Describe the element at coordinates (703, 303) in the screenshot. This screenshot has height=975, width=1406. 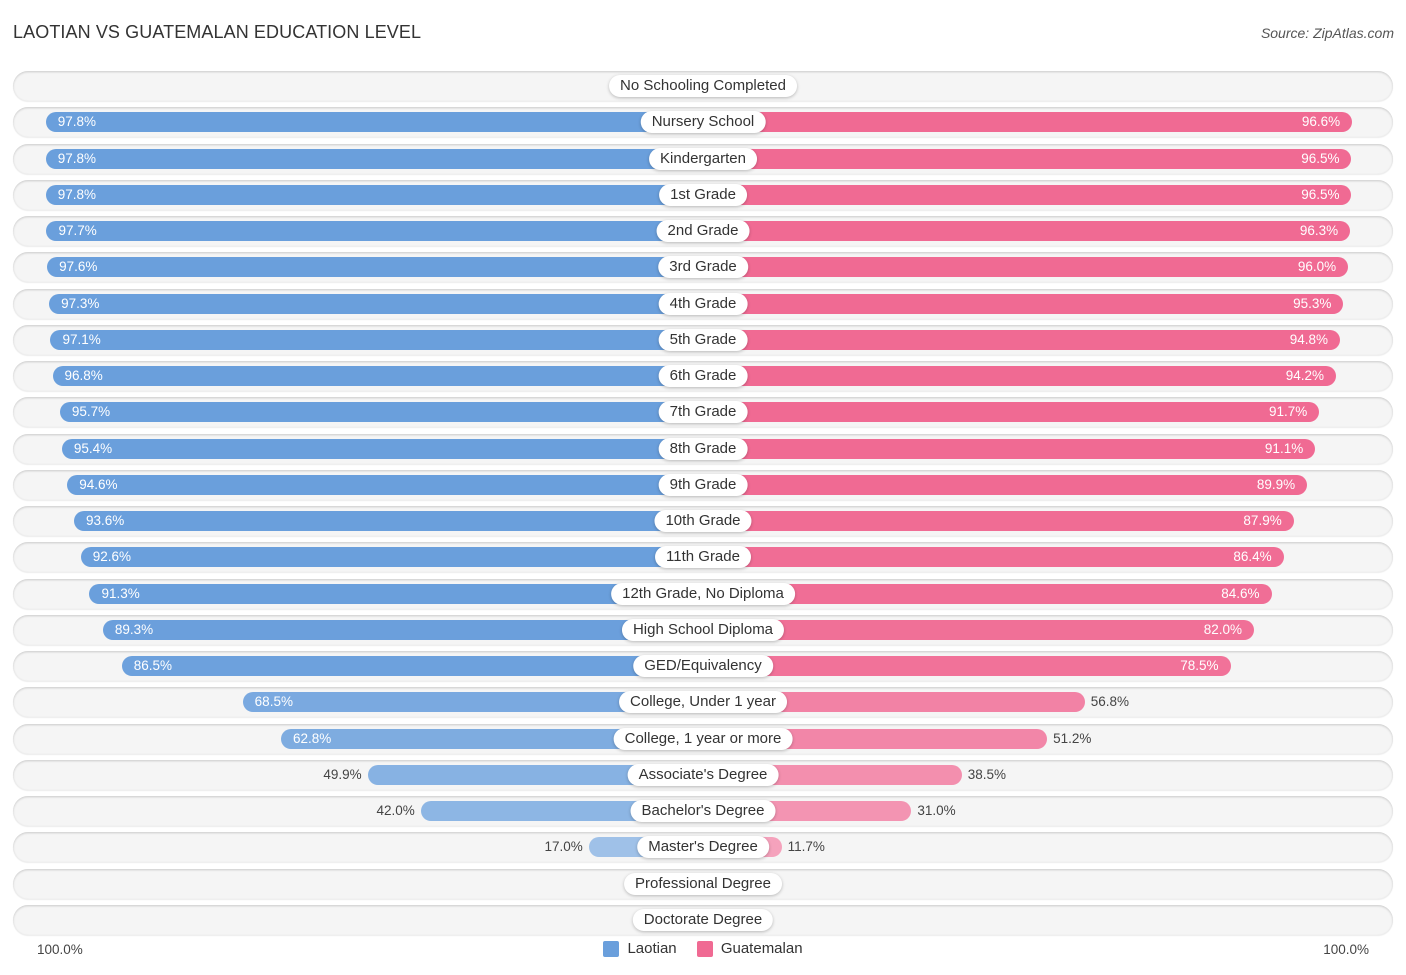
I see `category-label: 4th Grade` at that location.